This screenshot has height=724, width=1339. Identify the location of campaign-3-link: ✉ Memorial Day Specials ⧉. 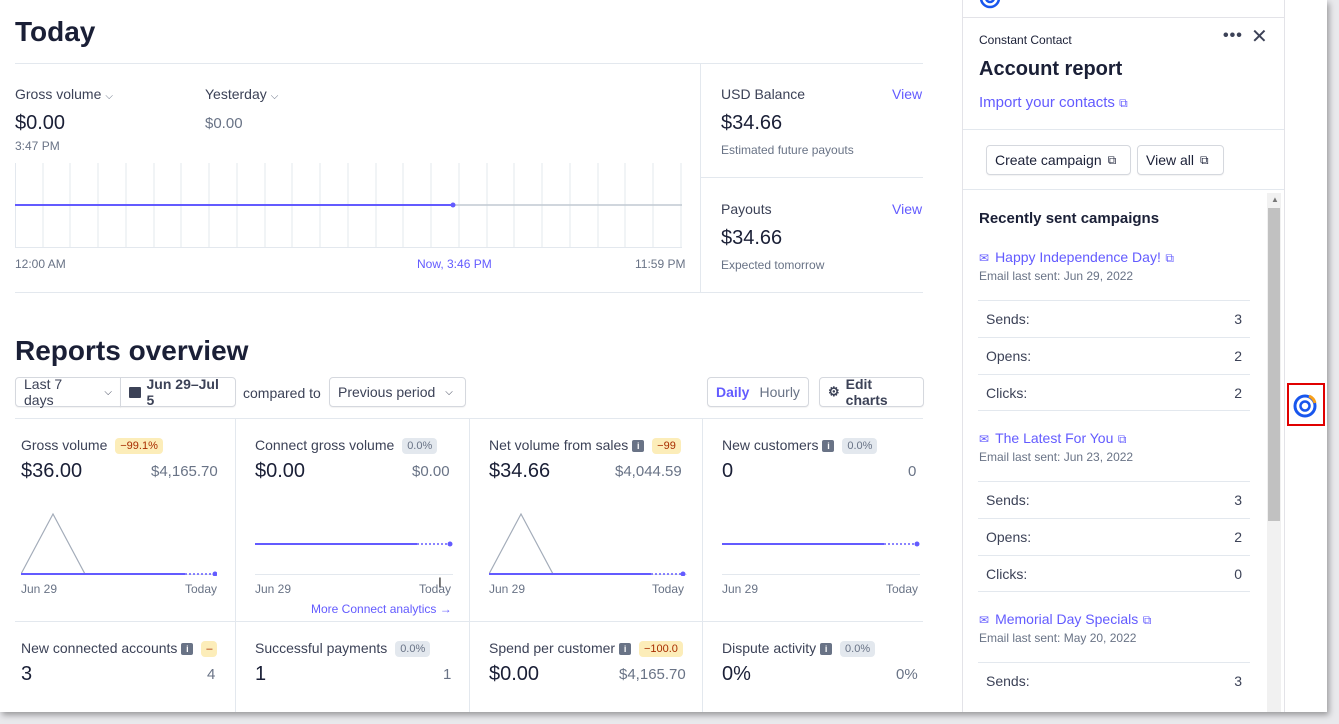
(1065, 620).